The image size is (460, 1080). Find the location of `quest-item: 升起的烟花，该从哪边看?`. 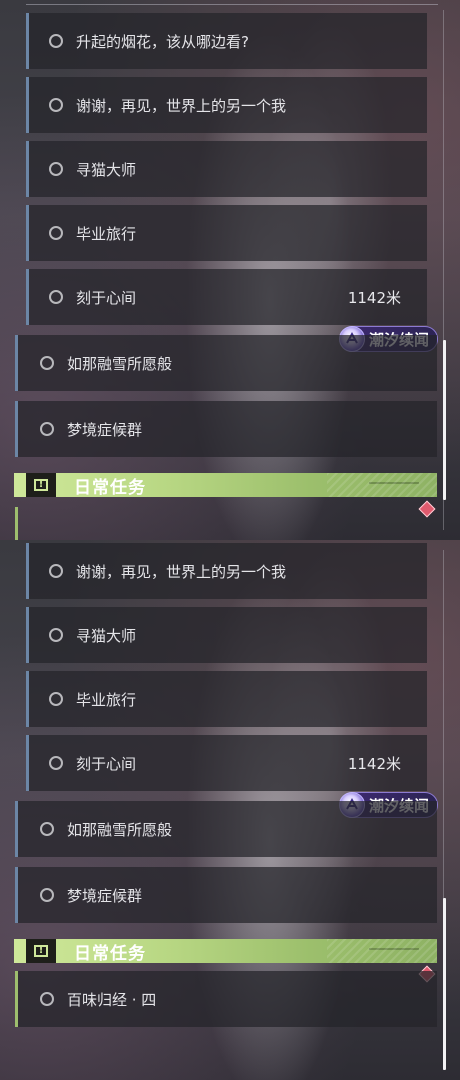

quest-item: 升起的烟花，该从哪边看? is located at coordinates (226, 41).